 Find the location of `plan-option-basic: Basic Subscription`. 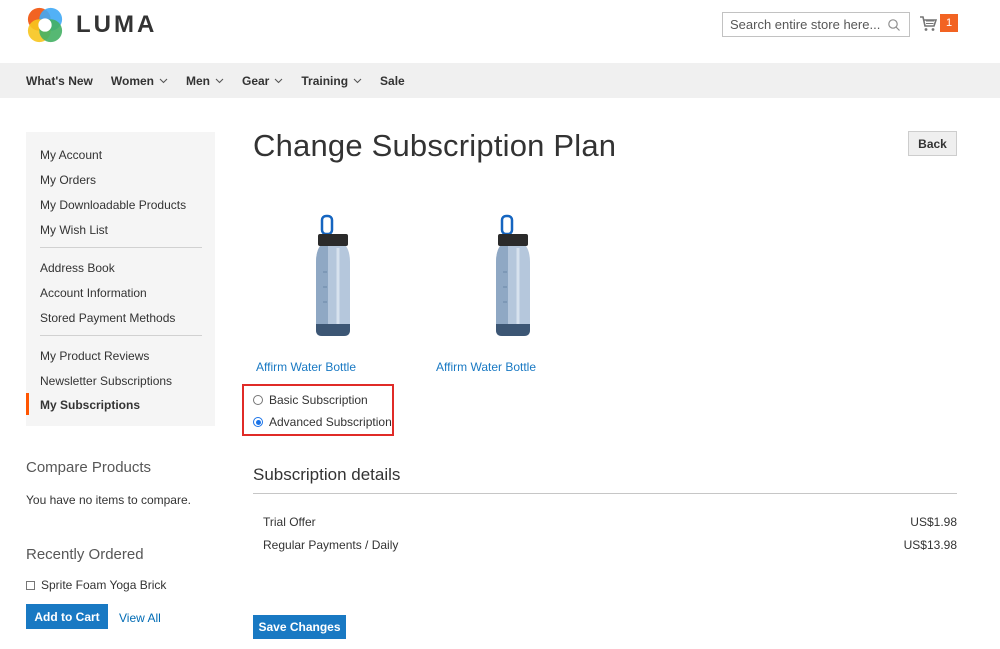

plan-option-basic: Basic Subscription is located at coordinates (310, 400).